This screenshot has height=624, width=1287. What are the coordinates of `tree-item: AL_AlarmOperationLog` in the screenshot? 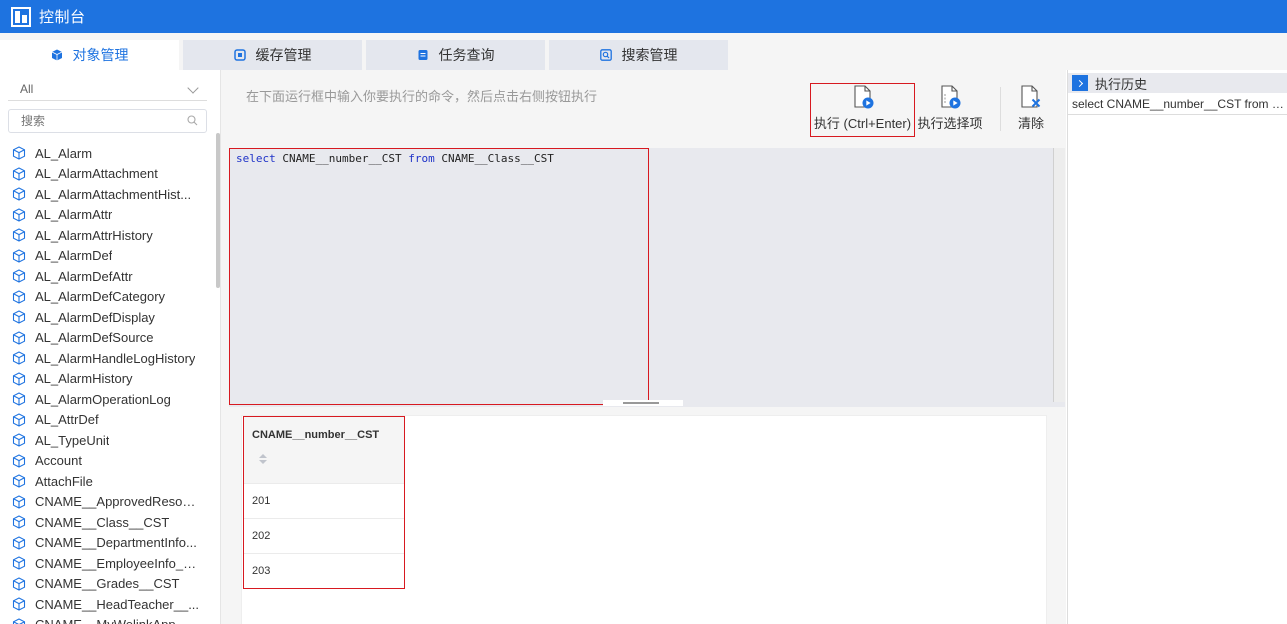 It's located at (107, 399).